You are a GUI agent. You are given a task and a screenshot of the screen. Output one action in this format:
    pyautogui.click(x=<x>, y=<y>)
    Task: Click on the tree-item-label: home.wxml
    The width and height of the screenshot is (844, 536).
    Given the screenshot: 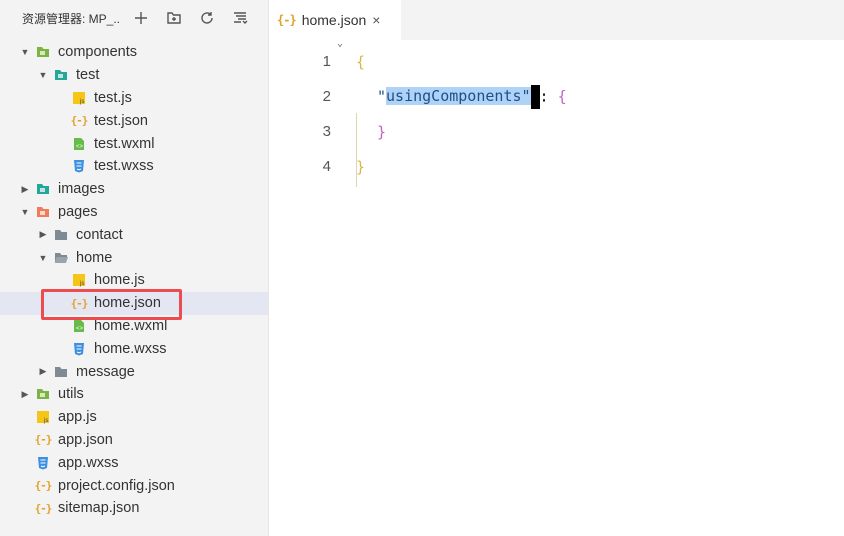 What is the action you would take?
    pyautogui.click(x=131, y=325)
    